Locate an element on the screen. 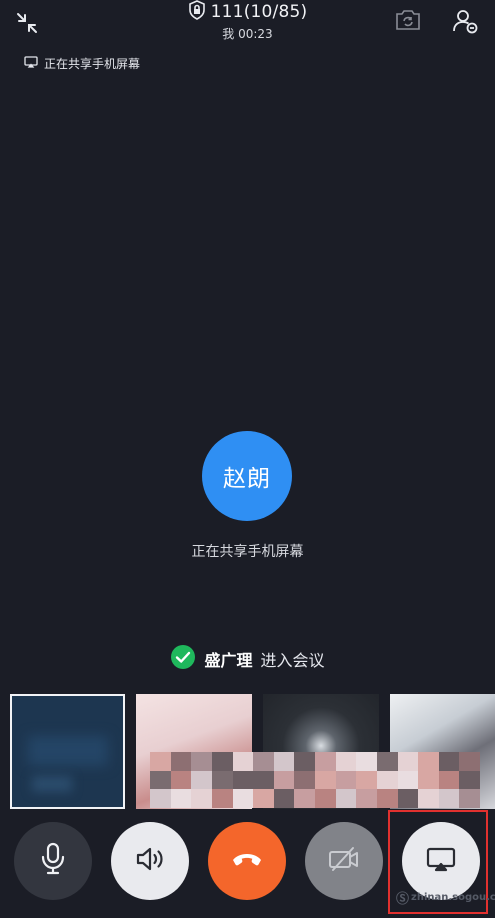 The image size is (495, 918). camera-toggle-button is located at coordinates (344, 861).